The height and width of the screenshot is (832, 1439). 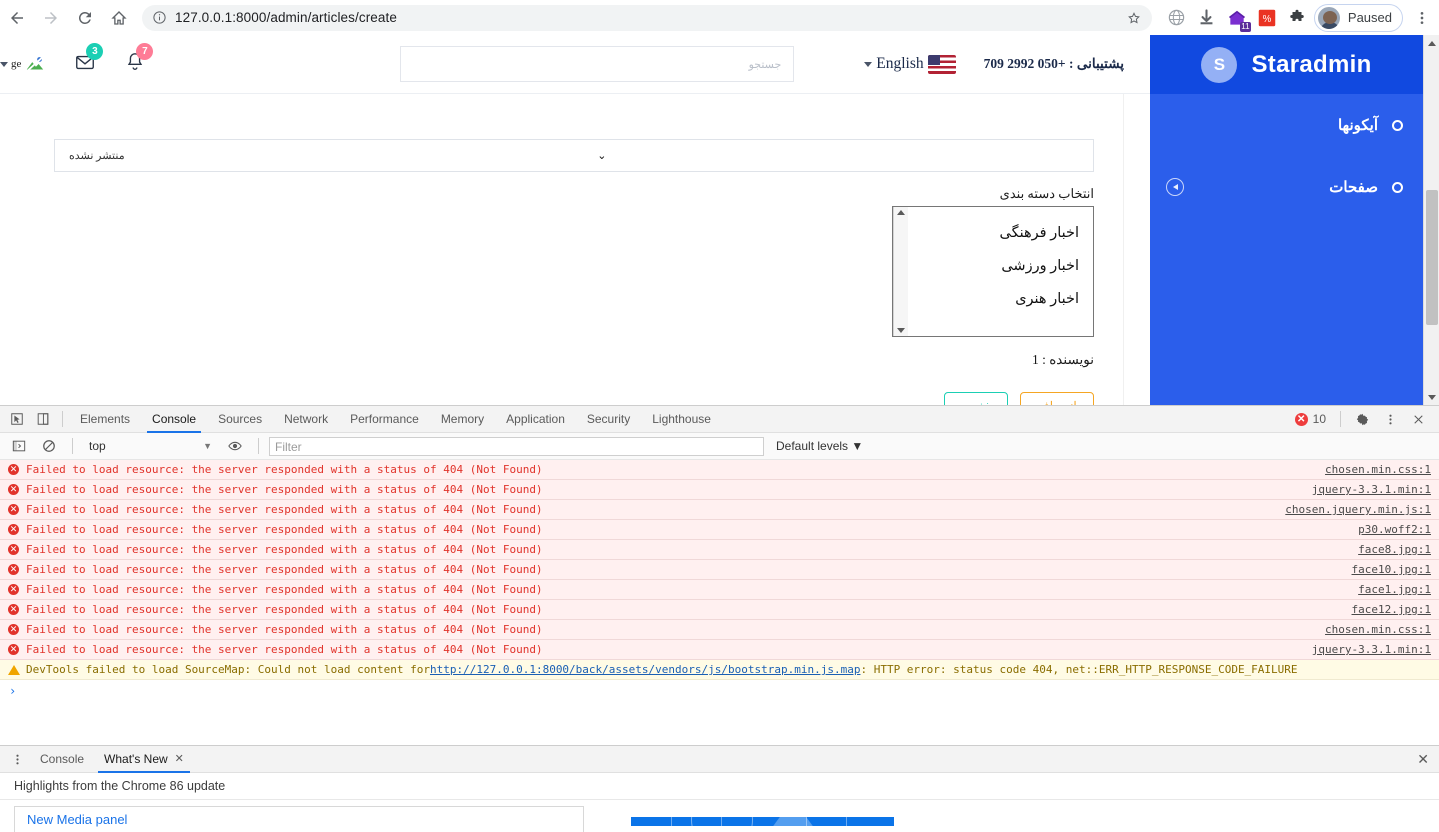 I want to click on notifications-count: 7, so click(x=145, y=51).